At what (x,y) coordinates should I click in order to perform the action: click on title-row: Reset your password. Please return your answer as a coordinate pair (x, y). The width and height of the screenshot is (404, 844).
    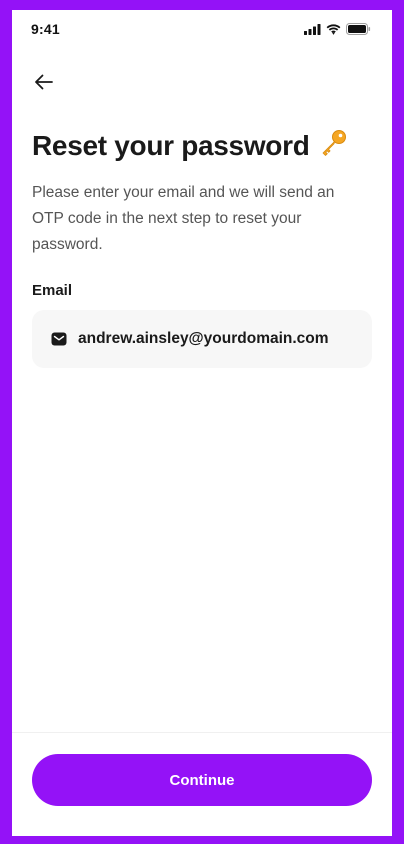
    Looking at the image, I should click on (190, 145).